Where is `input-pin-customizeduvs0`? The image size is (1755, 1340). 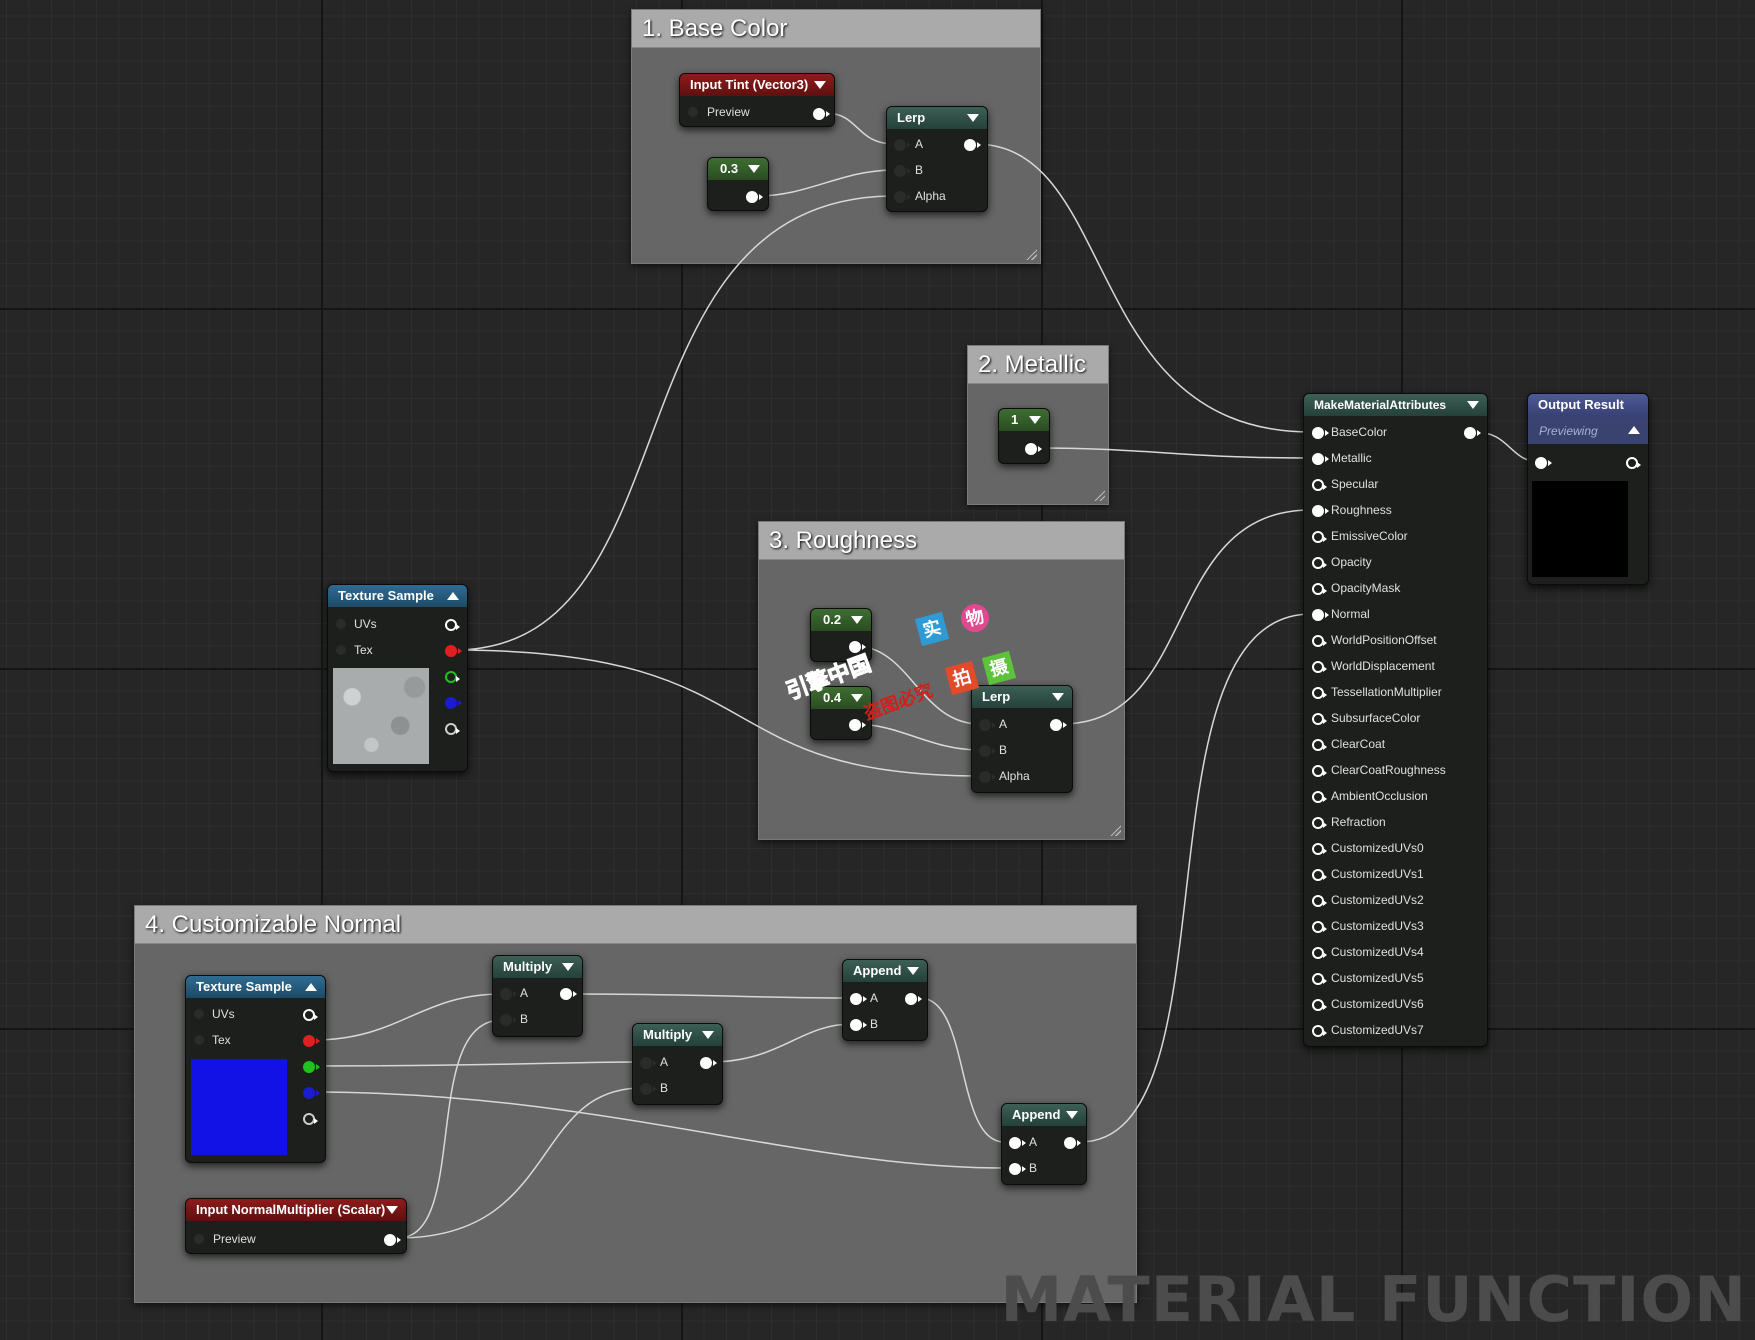 input-pin-customizeduvs0 is located at coordinates (1319, 849).